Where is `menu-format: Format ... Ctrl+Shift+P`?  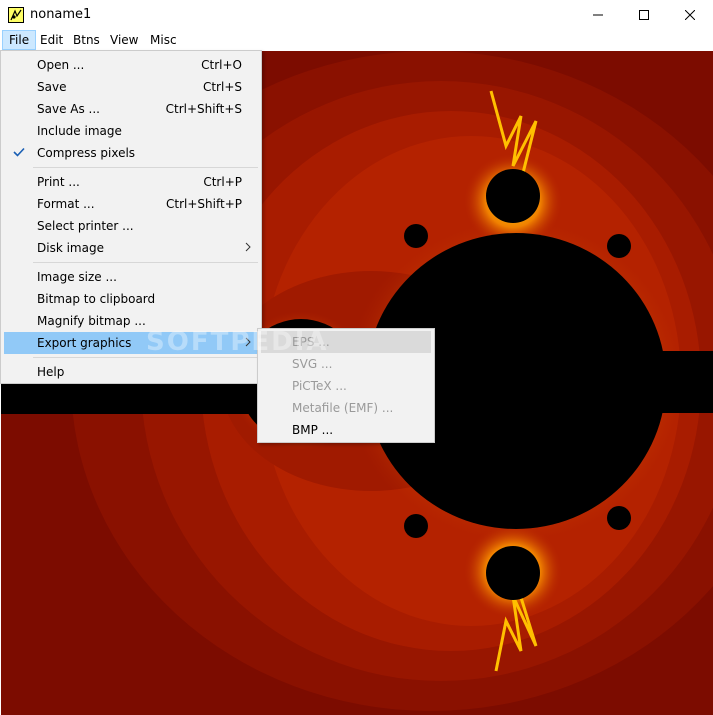
menu-format: Format ... Ctrl+Shift+P is located at coordinates (131, 204).